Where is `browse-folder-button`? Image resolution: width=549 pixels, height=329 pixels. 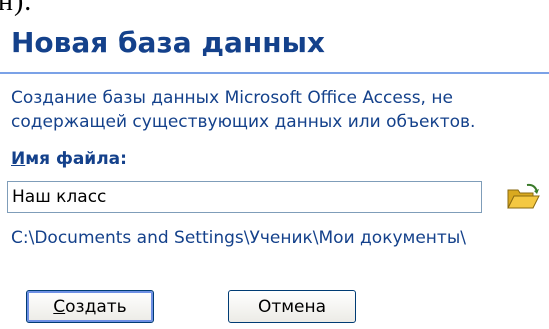 browse-folder-button is located at coordinates (523, 197).